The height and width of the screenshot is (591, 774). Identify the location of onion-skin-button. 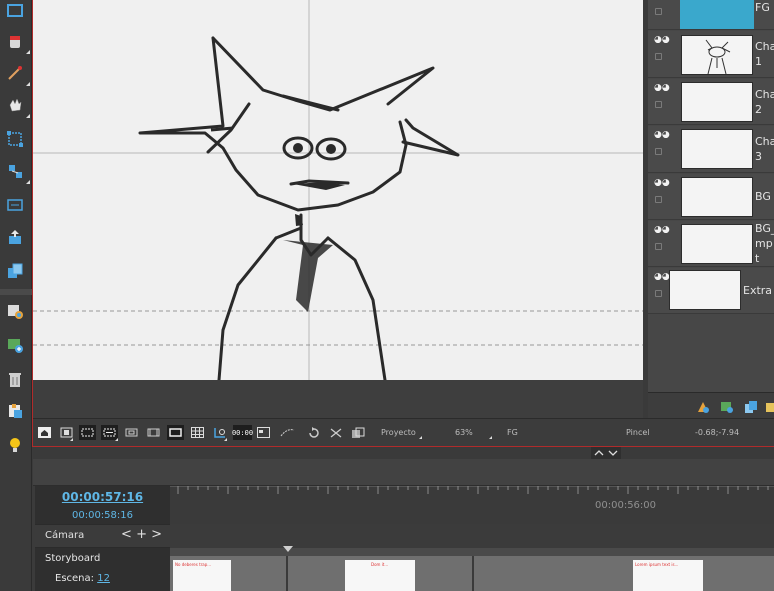
(131, 432).